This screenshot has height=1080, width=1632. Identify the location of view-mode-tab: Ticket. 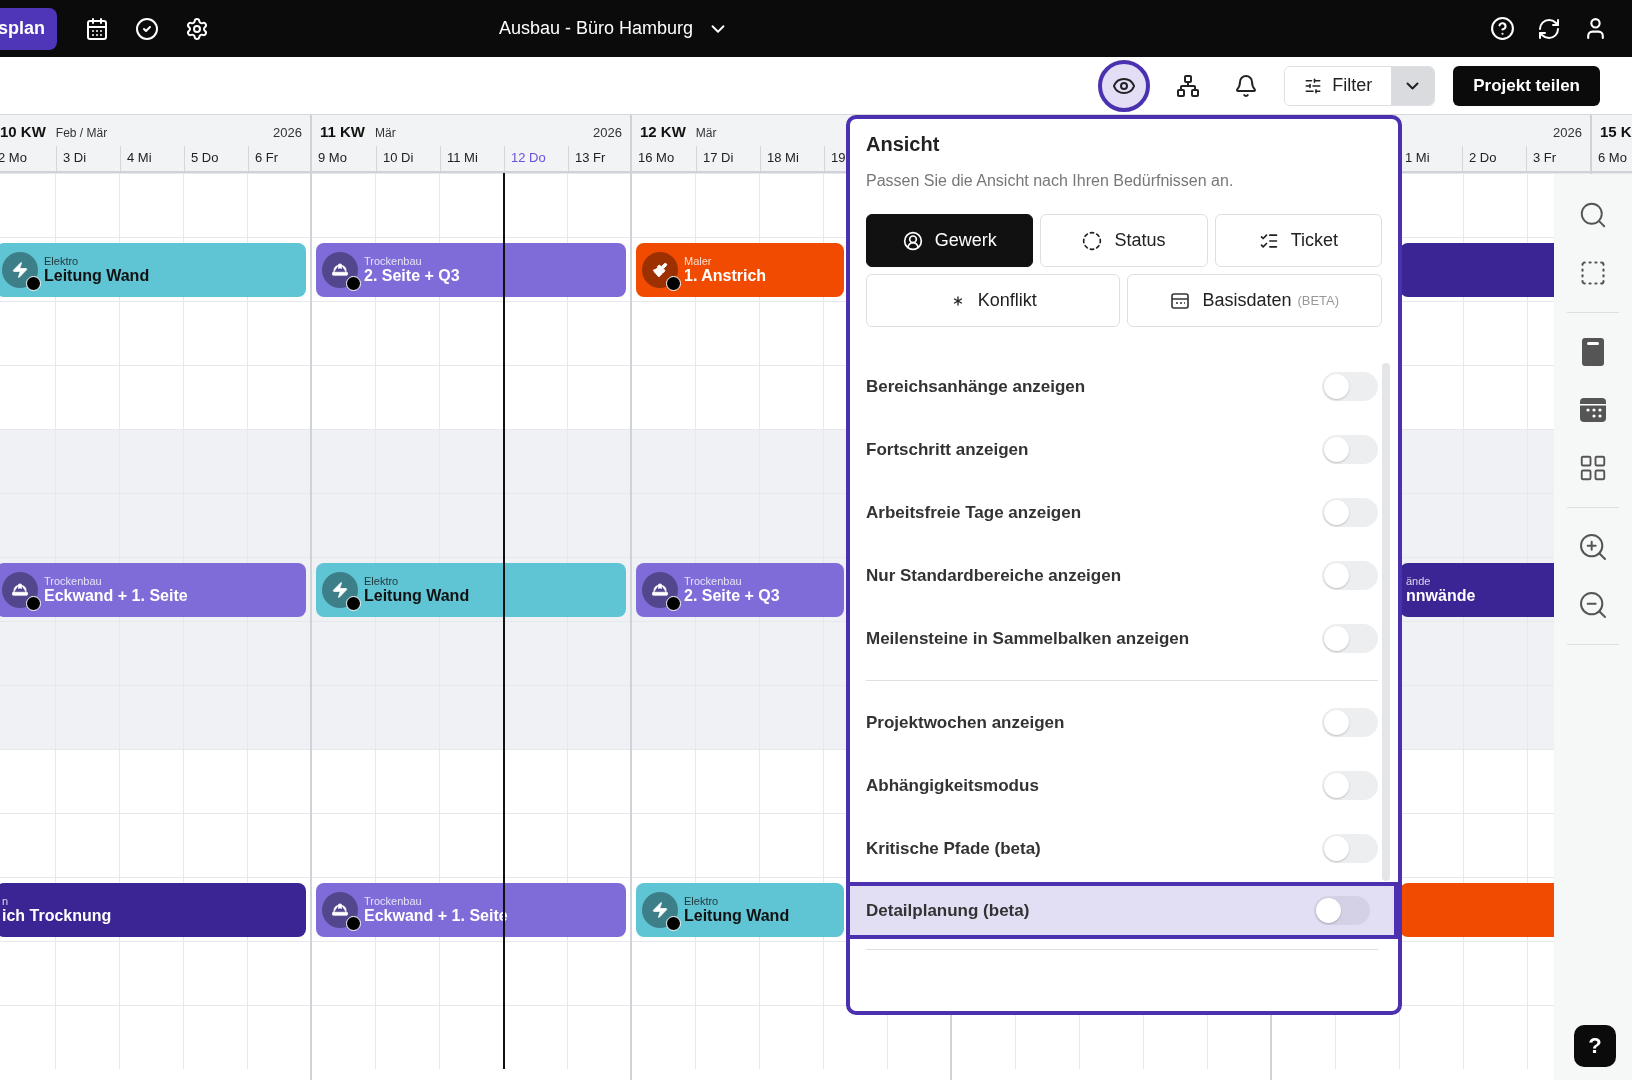
(1298, 240).